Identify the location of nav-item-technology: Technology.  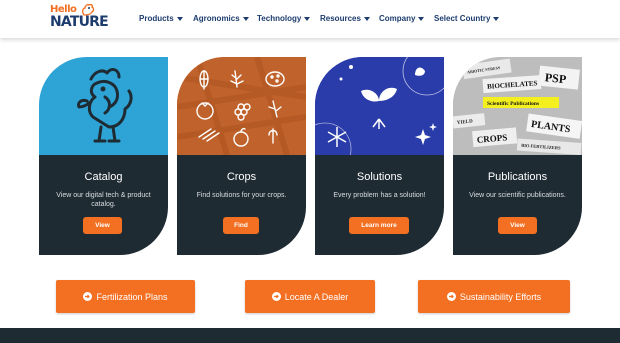
(284, 18).